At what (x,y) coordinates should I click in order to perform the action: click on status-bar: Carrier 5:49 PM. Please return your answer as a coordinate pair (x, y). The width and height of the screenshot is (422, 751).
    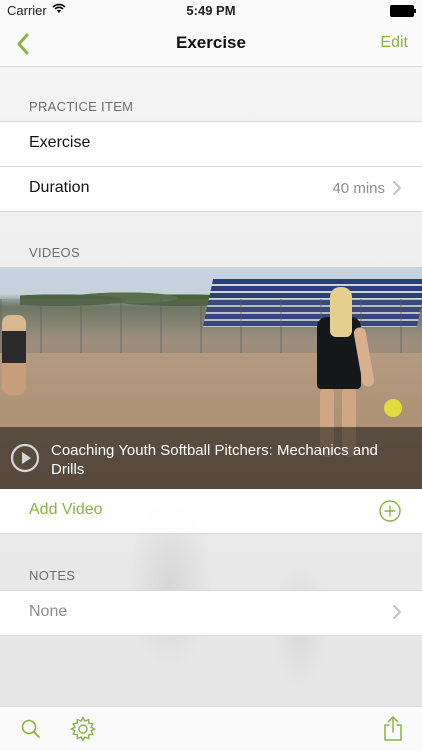
    Looking at the image, I should click on (211, 11).